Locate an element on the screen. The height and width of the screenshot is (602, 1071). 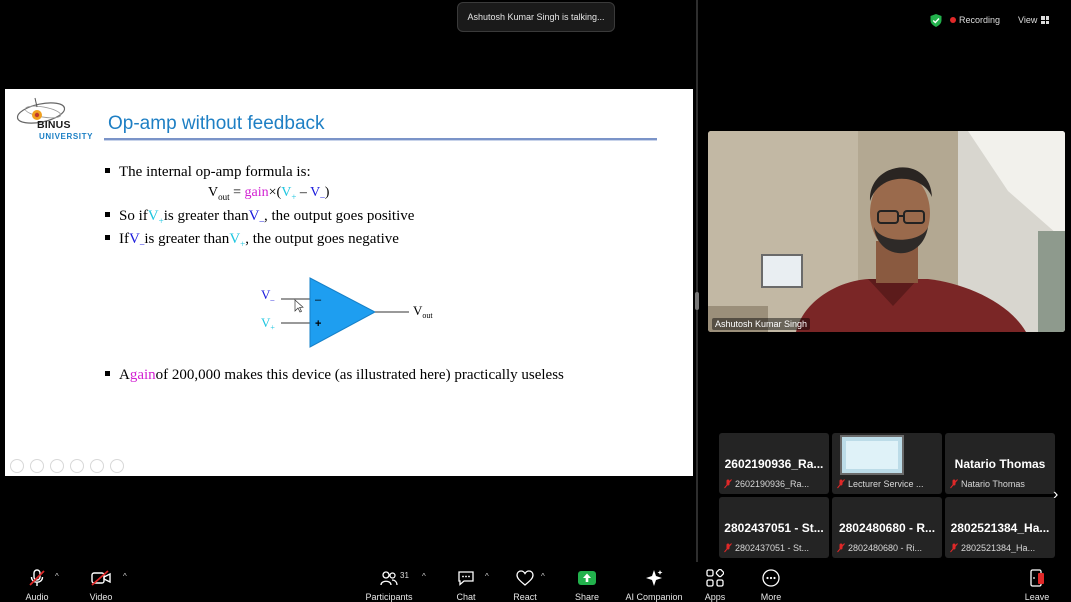
chat-options-chevron-icon: ^ is located at coordinates (487, 576).